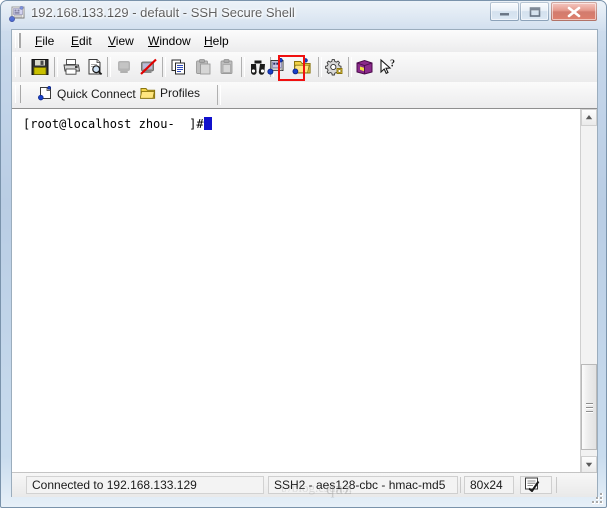  What do you see at coordinates (147, 93) in the screenshot?
I see `folder-icon` at bounding box center [147, 93].